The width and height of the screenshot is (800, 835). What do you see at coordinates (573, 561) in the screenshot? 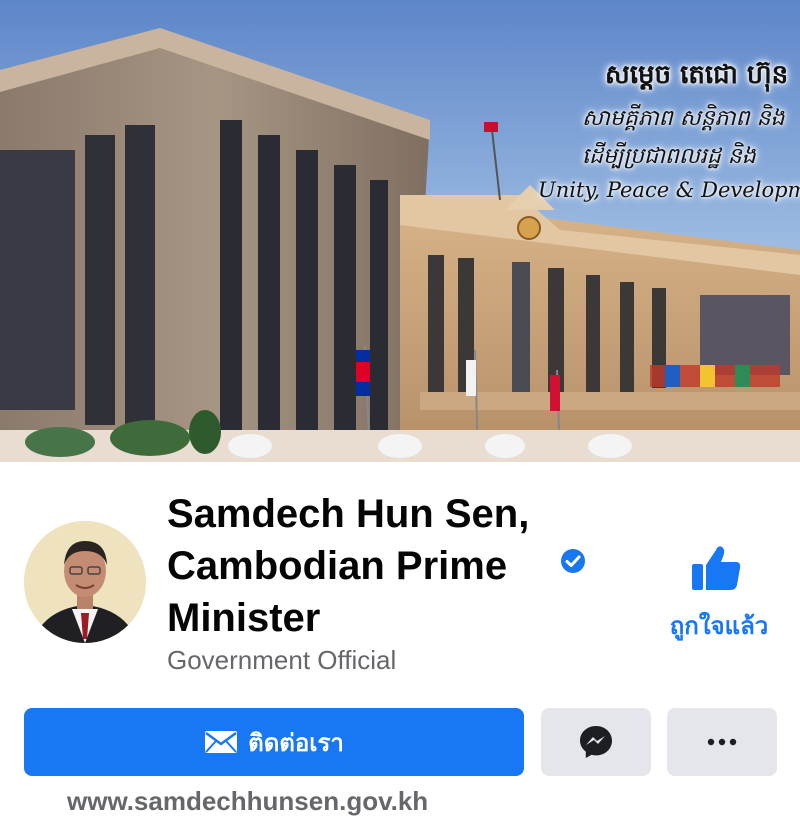
I see `verified-badge-icon` at bounding box center [573, 561].